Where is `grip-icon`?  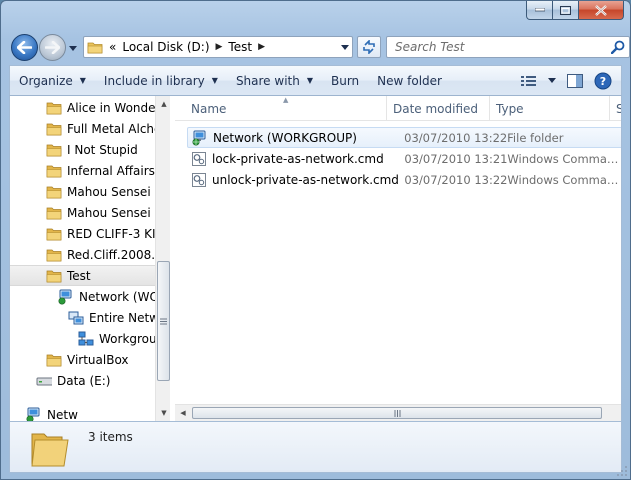
grip-icon is located at coordinates (163, 321).